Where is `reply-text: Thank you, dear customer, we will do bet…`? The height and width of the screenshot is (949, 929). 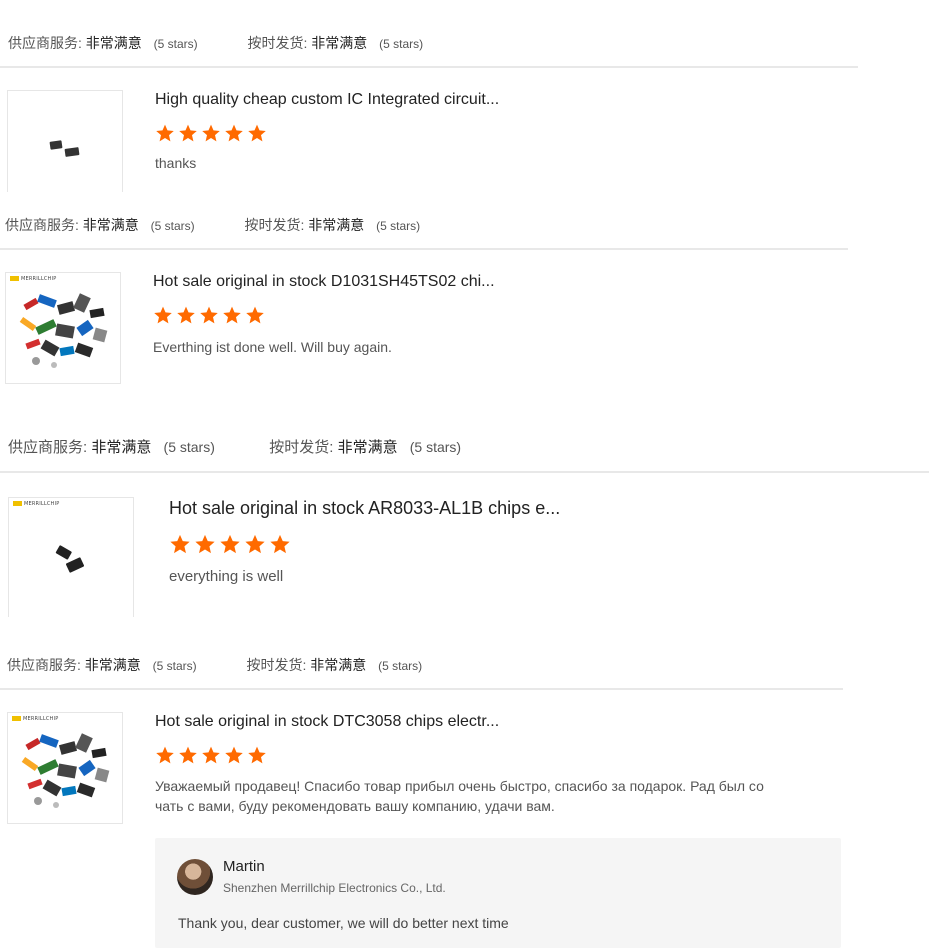
reply-text: Thank you, dear customer, we will do bet… is located at coordinates (343, 923).